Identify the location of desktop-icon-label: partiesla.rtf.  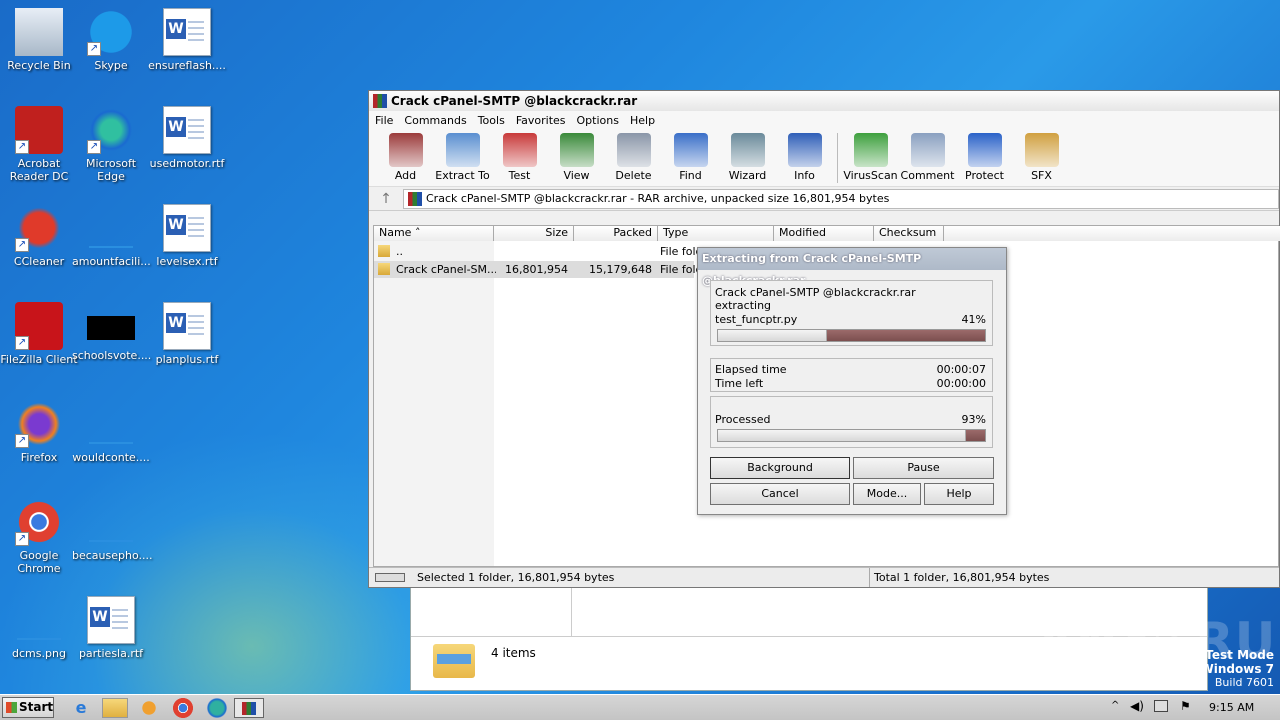
(111, 653).